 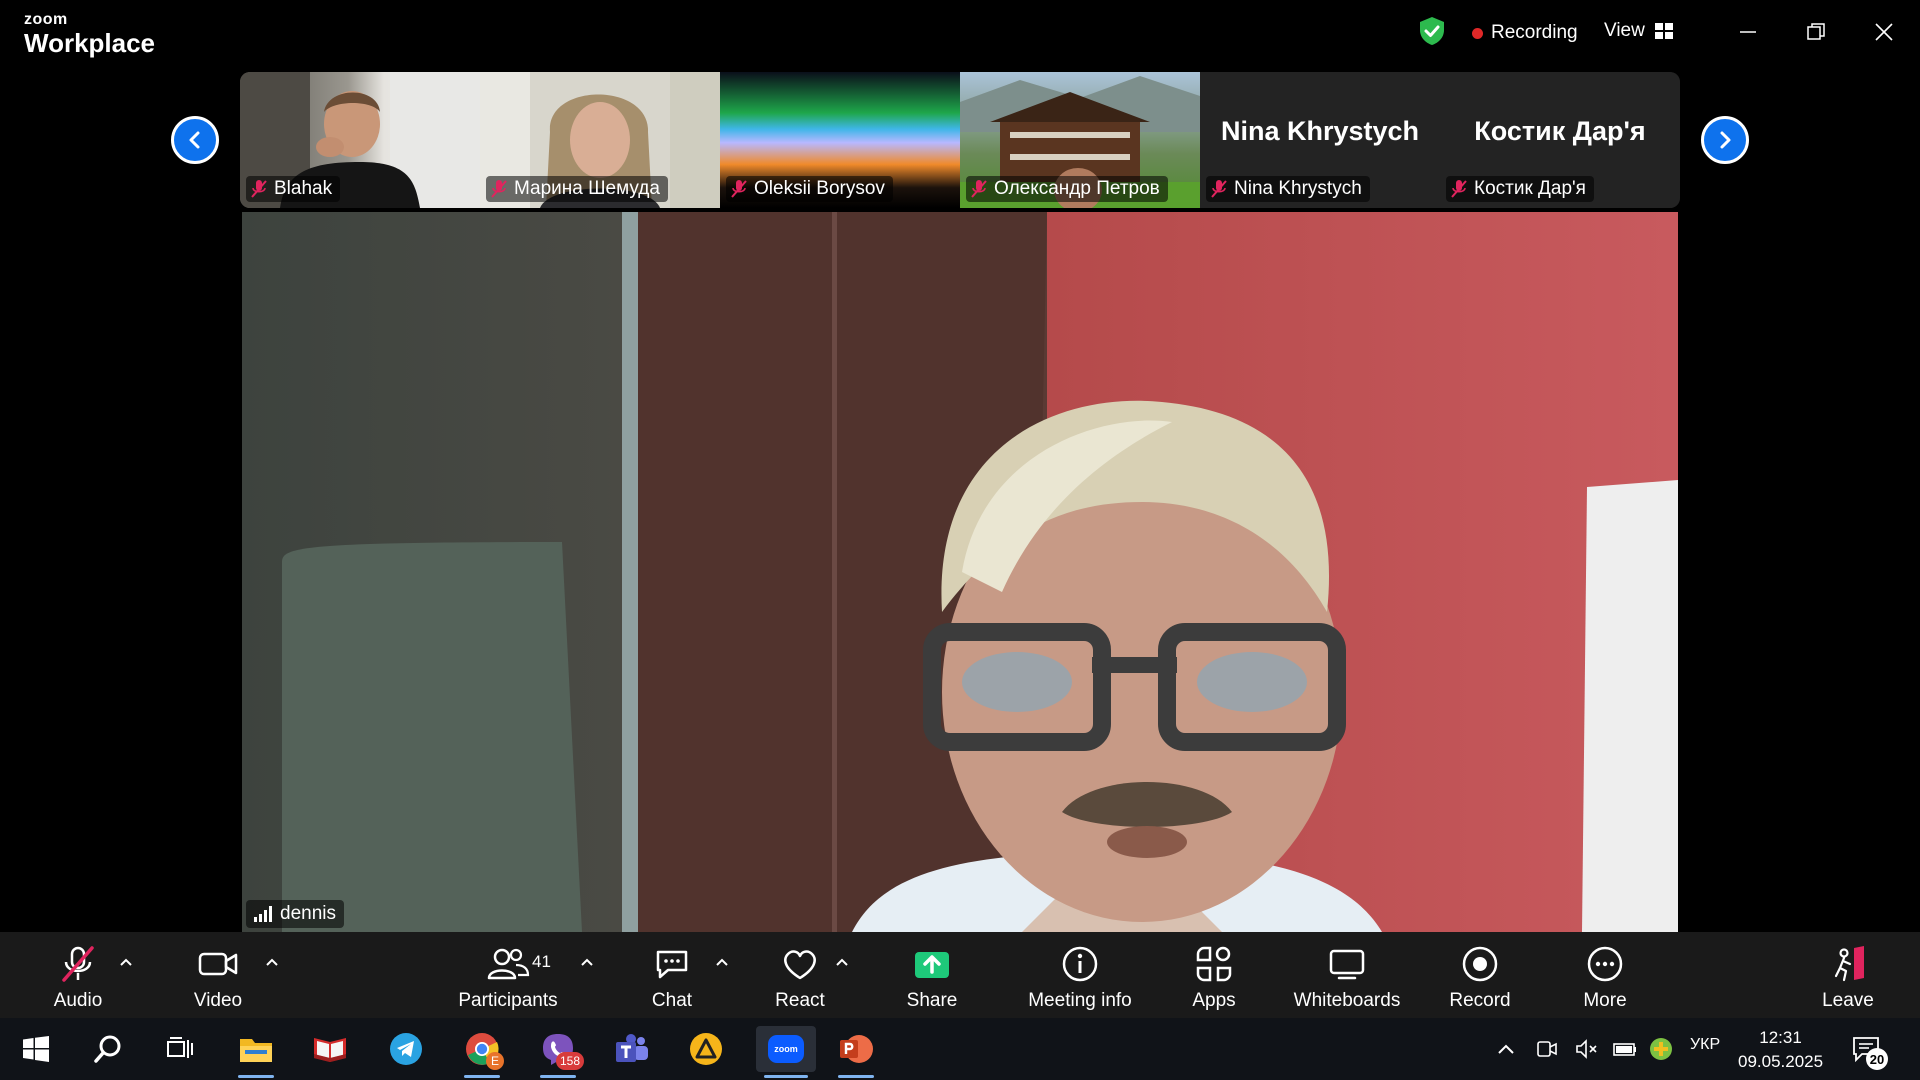 I want to click on zoom-logo: zoom Workplace, so click(x=90, y=34).